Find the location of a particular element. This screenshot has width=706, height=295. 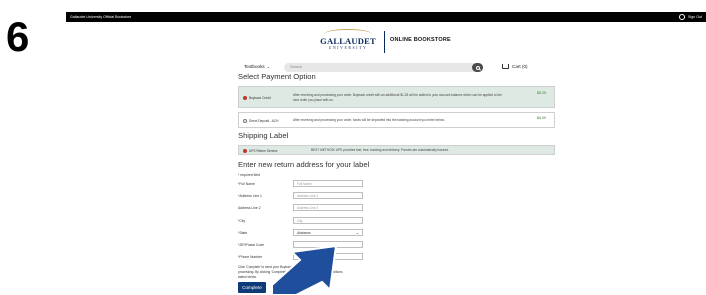

zip-label: *ZIP/Postal Code is located at coordinates (251, 245).